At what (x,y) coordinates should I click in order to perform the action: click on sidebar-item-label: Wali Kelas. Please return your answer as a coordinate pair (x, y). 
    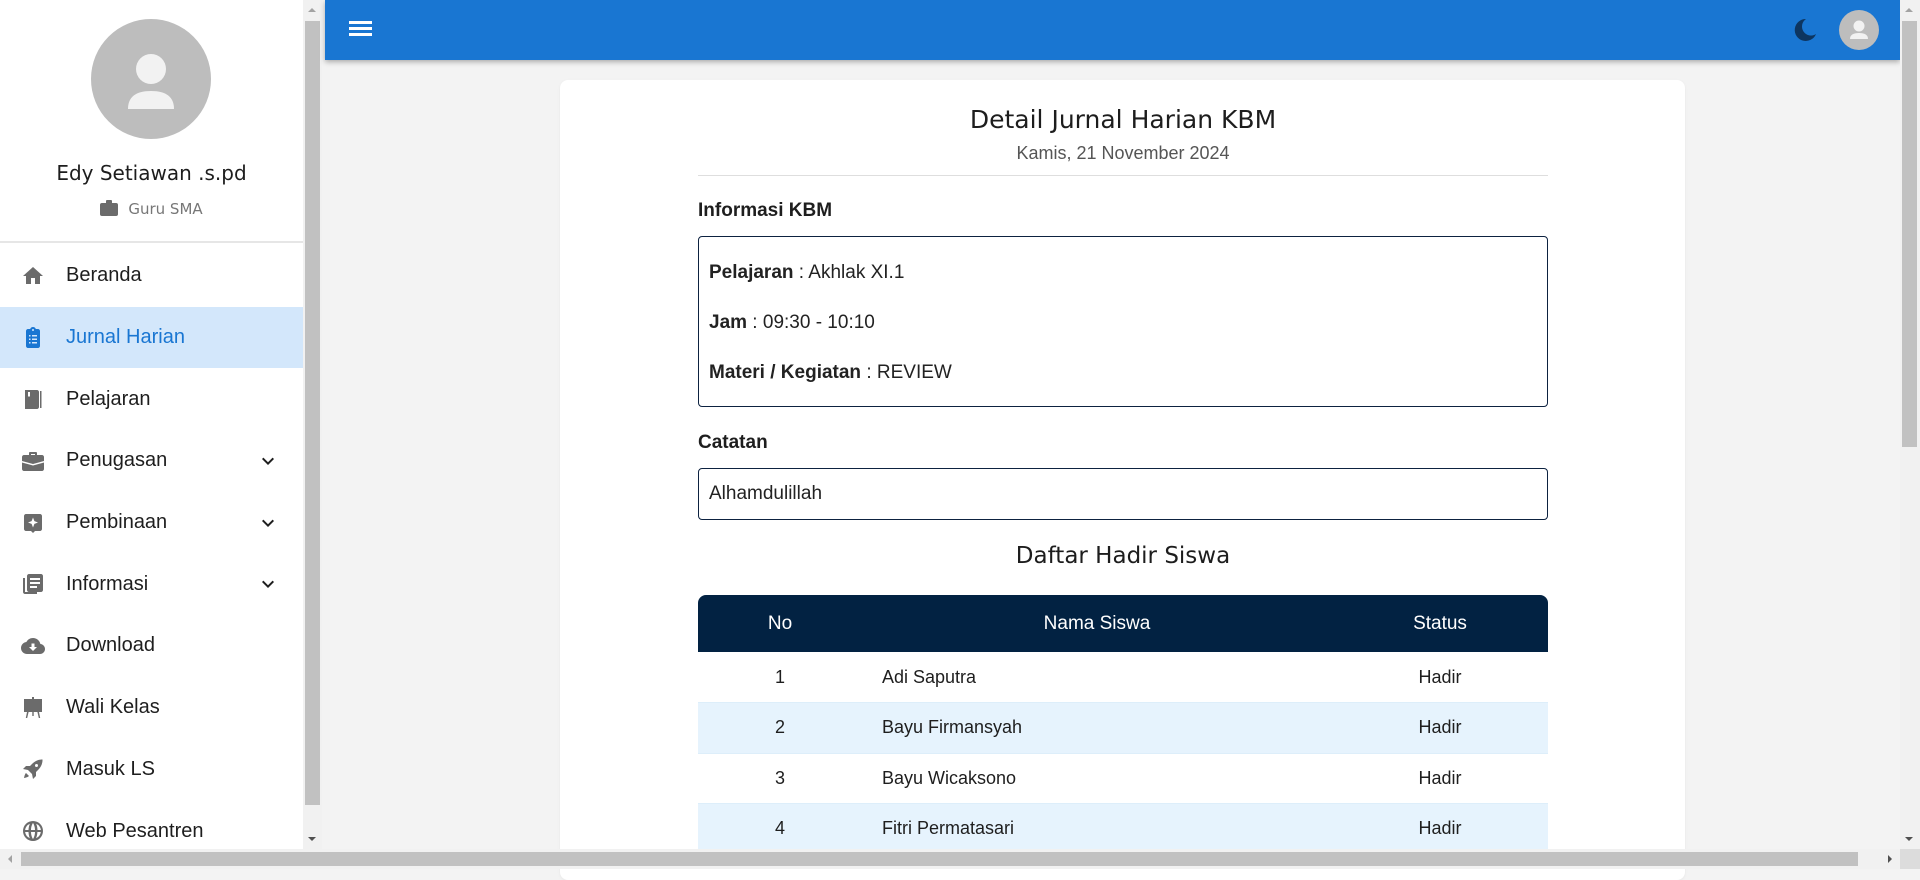
    Looking at the image, I should click on (113, 707).